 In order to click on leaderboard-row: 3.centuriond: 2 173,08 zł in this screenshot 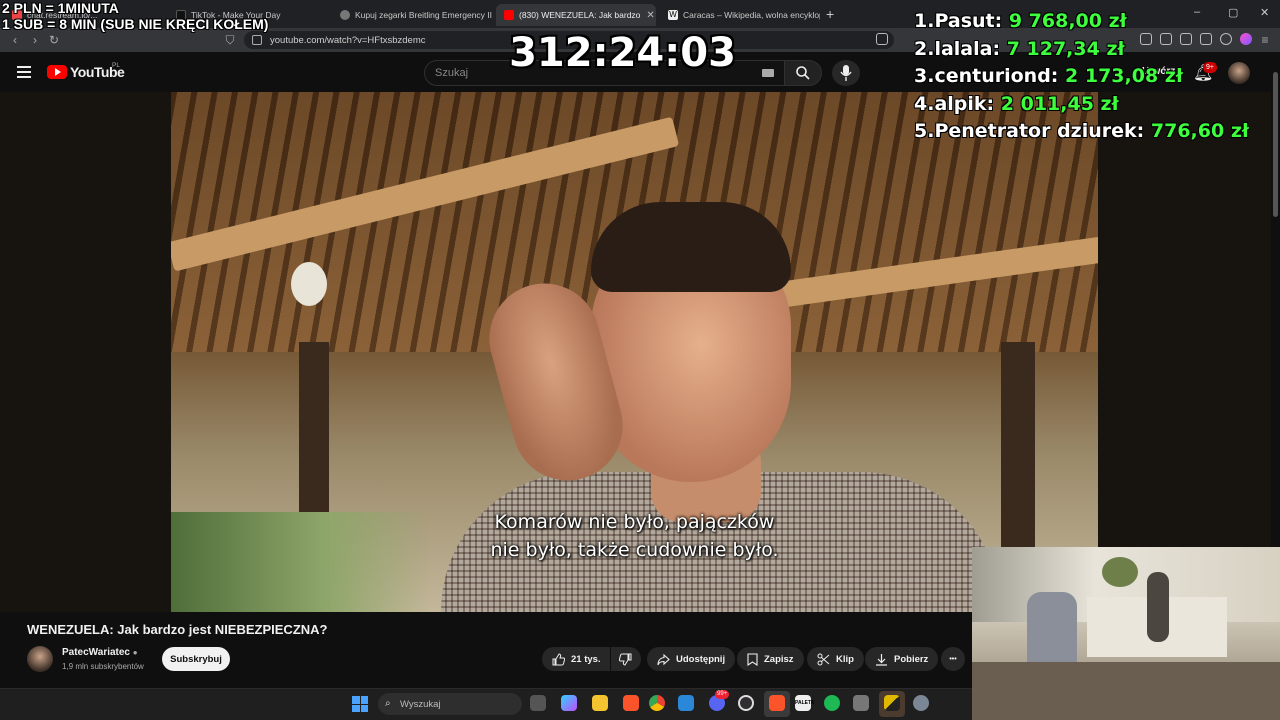, I will do `click(1048, 76)`.